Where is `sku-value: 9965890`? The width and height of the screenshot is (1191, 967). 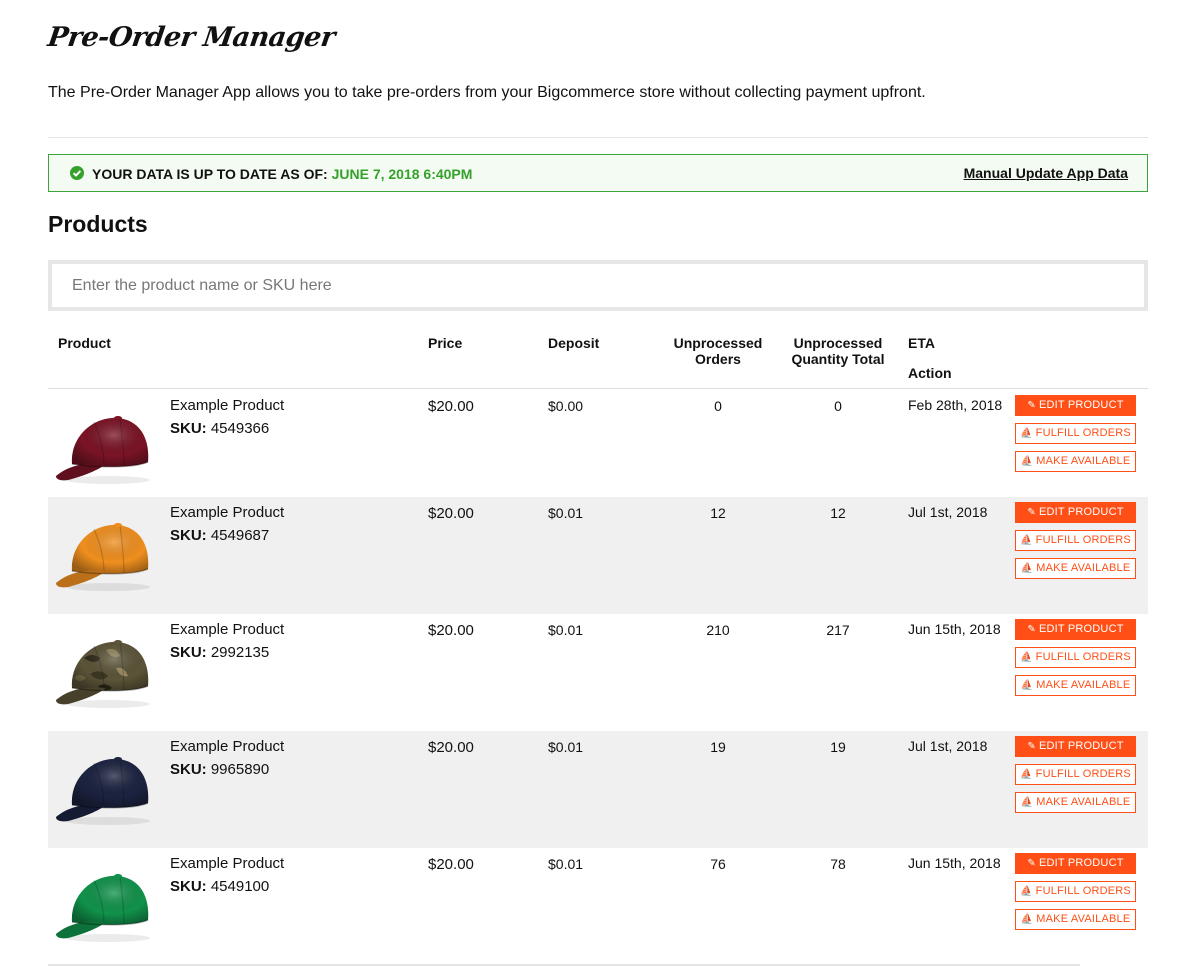 sku-value: 9965890 is located at coordinates (240, 769).